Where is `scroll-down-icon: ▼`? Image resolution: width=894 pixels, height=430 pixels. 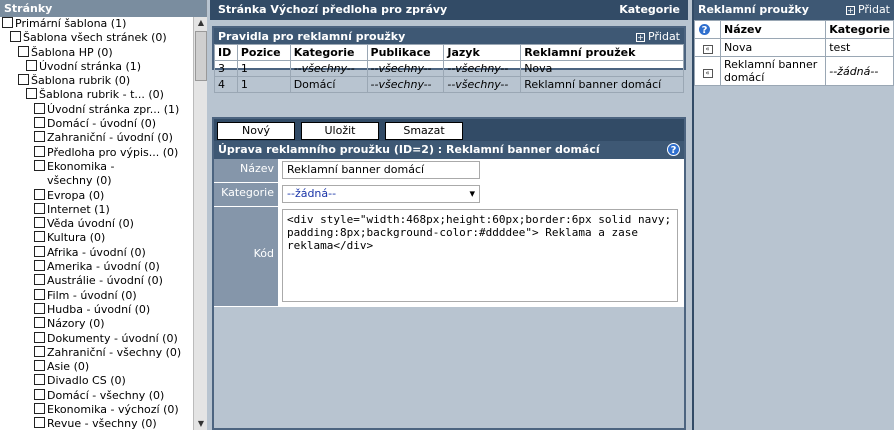 scroll-down-icon: ▼ is located at coordinates (201, 424).